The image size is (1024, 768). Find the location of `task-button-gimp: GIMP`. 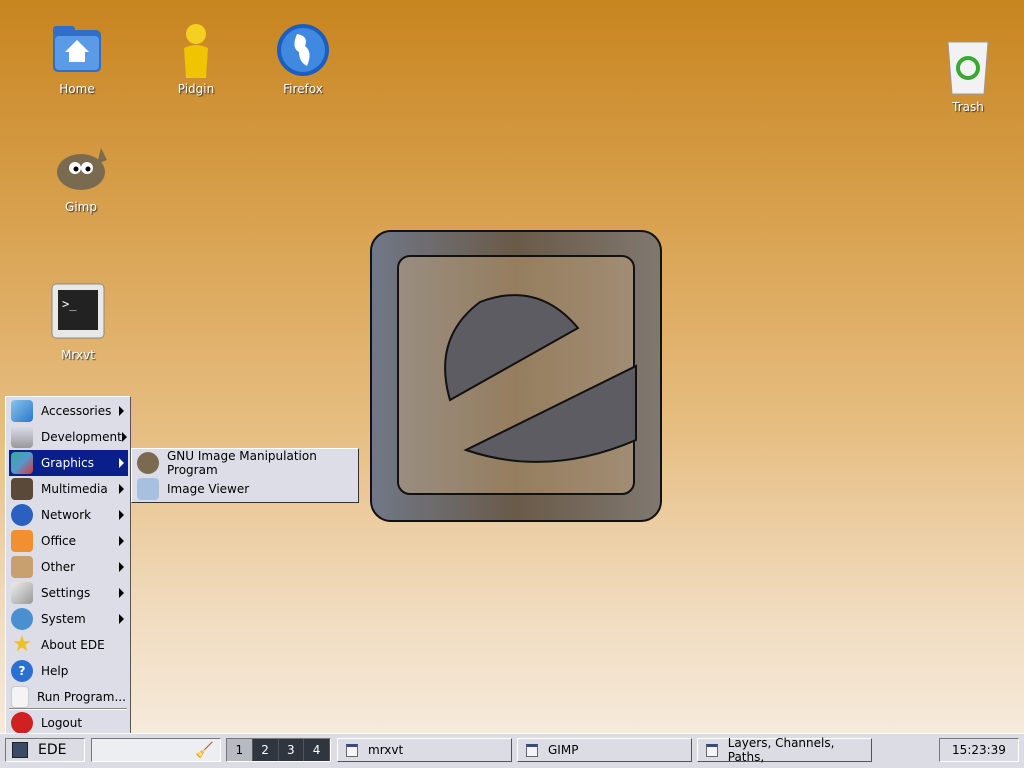

task-button-gimp: GIMP is located at coordinates (604, 750).